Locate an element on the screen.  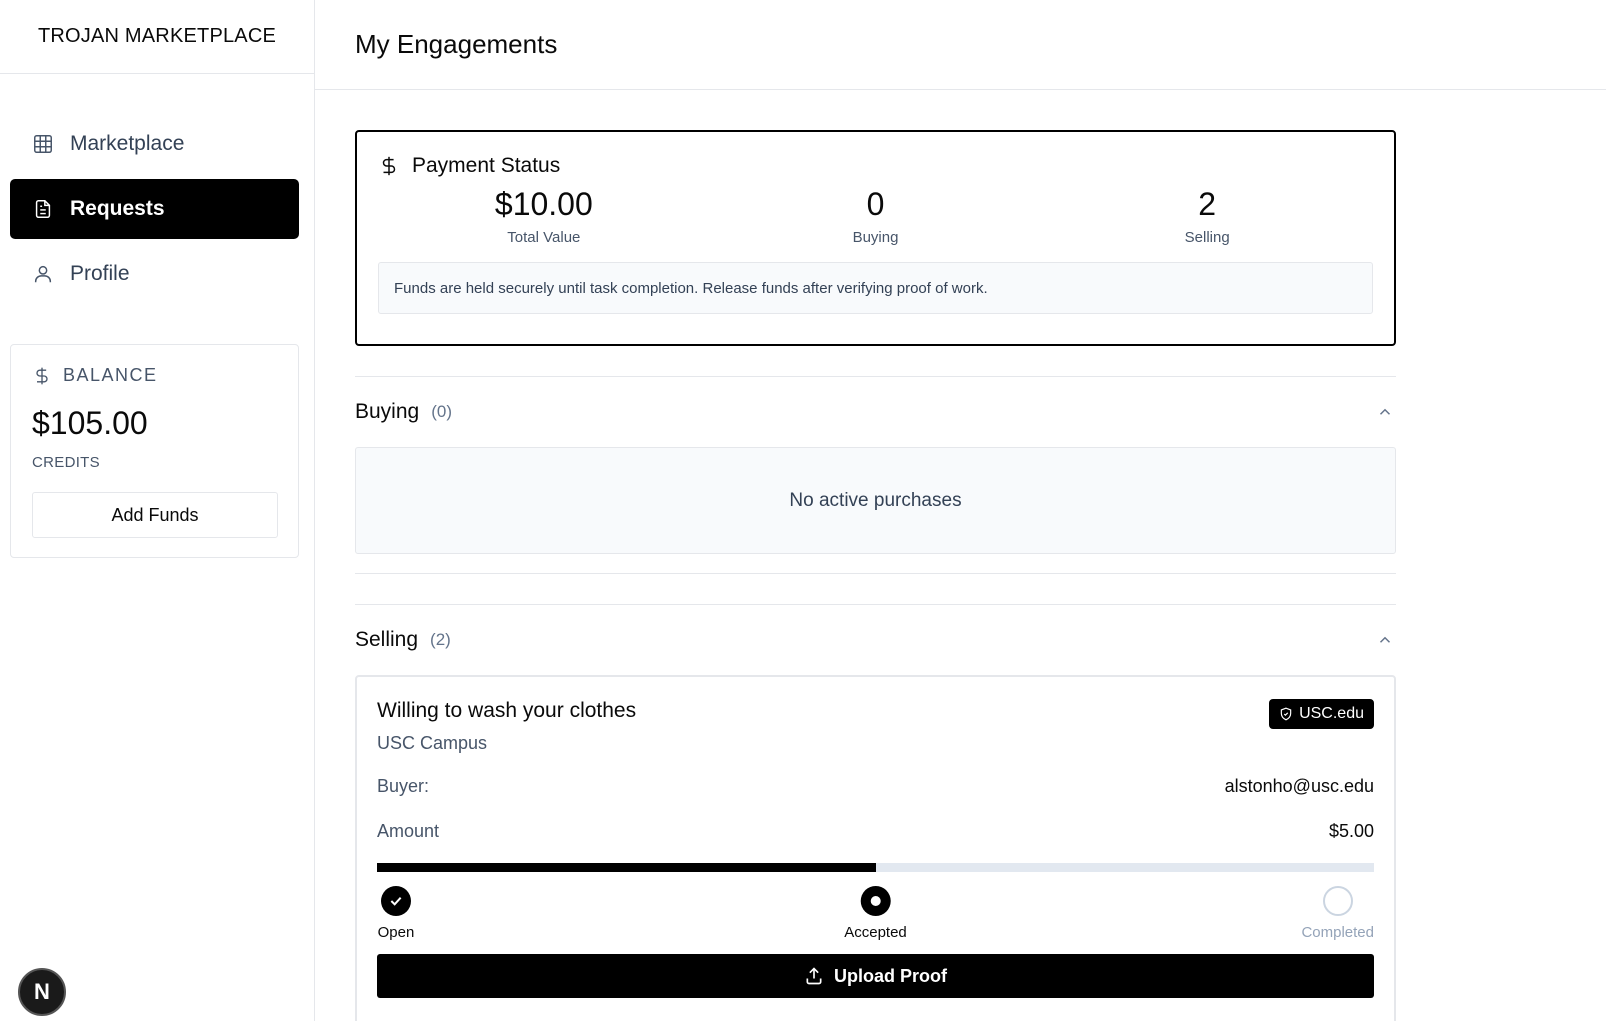
step-label: Completed is located at coordinates (1337, 932).